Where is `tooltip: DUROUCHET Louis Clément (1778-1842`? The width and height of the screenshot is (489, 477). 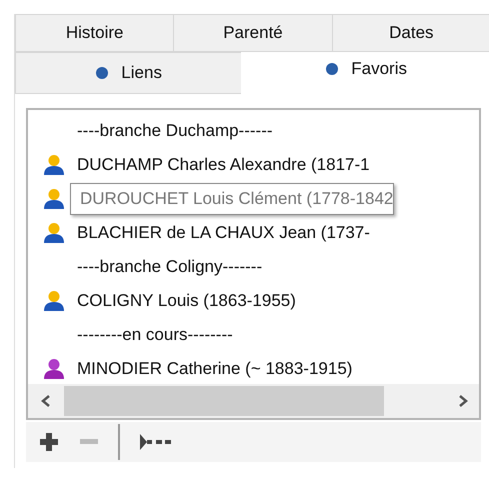
tooltip: DUROUCHET Louis Clément (1778-1842 is located at coordinates (232, 199).